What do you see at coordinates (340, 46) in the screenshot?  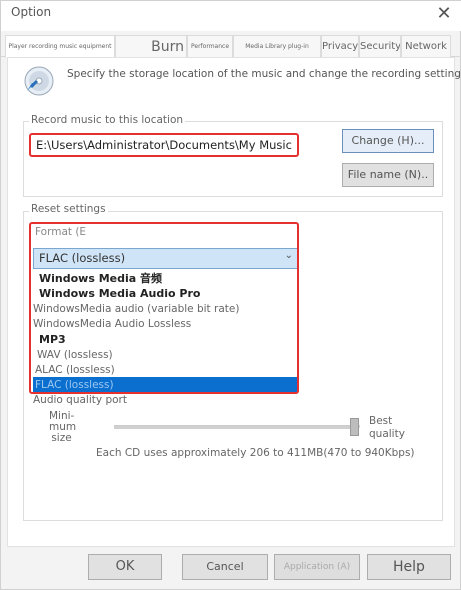 I see `tab-privacy: Privacy` at bounding box center [340, 46].